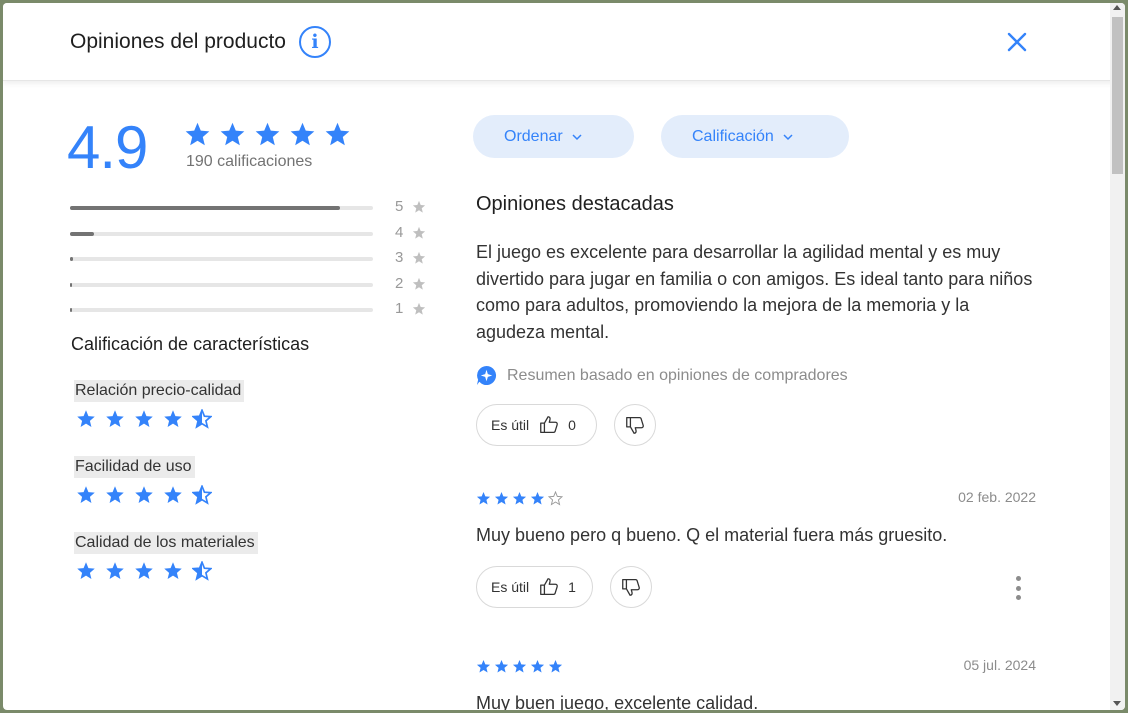  Describe the element at coordinates (178, 41) in the screenshot. I see `modal-title: Opiniones del producto` at that location.